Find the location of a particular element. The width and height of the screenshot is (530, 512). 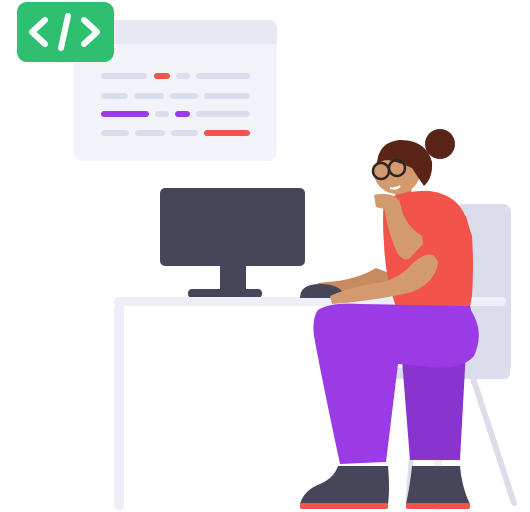

shoe-left is located at coordinates (344, 485).